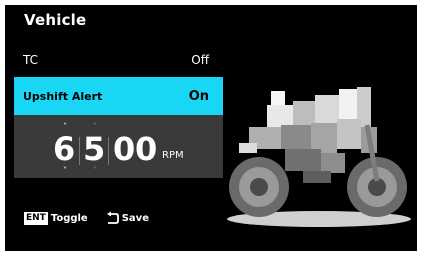 The image size is (425, 257). Describe the element at coordinates (135, 218) in the screenshot. I see `save-hint: Save` at that location.